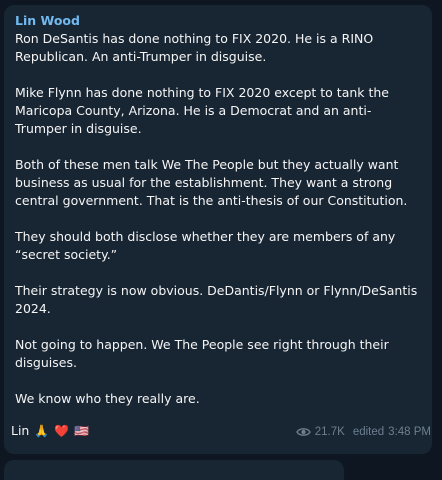  What do you see at coordinates (20, 430) in the screenshot?
I see `signature-text: Lin` at bounding box center [20, 430].